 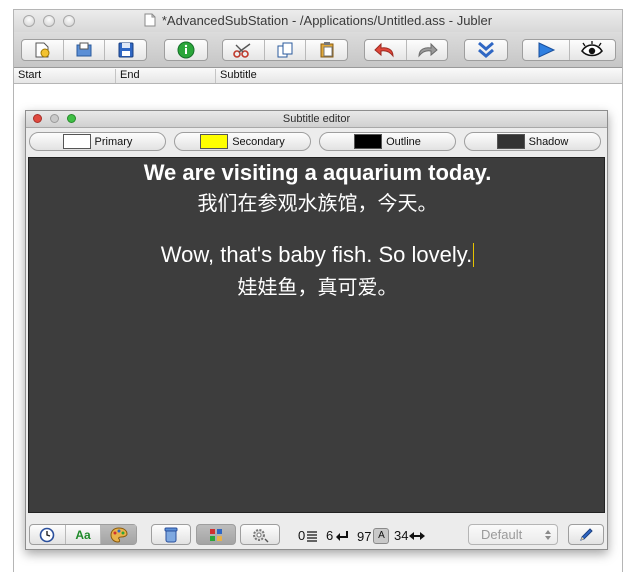 I want to click on settings-button-group, so click(x=260, y=534).